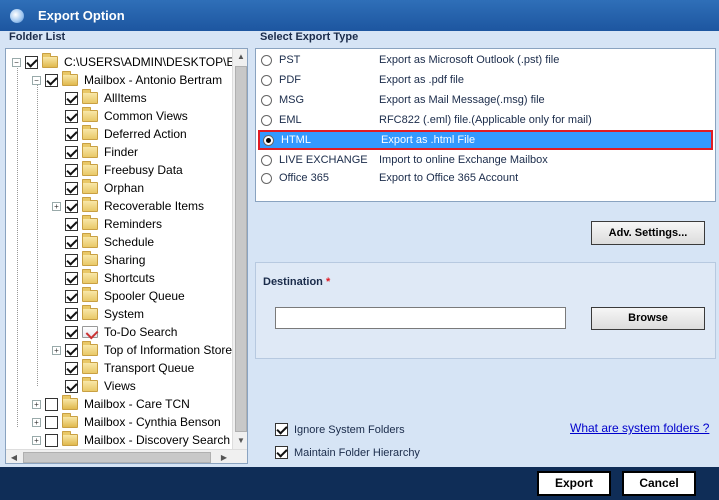  I want to click on horizontal-scroll-thumb, so click(117, 457).